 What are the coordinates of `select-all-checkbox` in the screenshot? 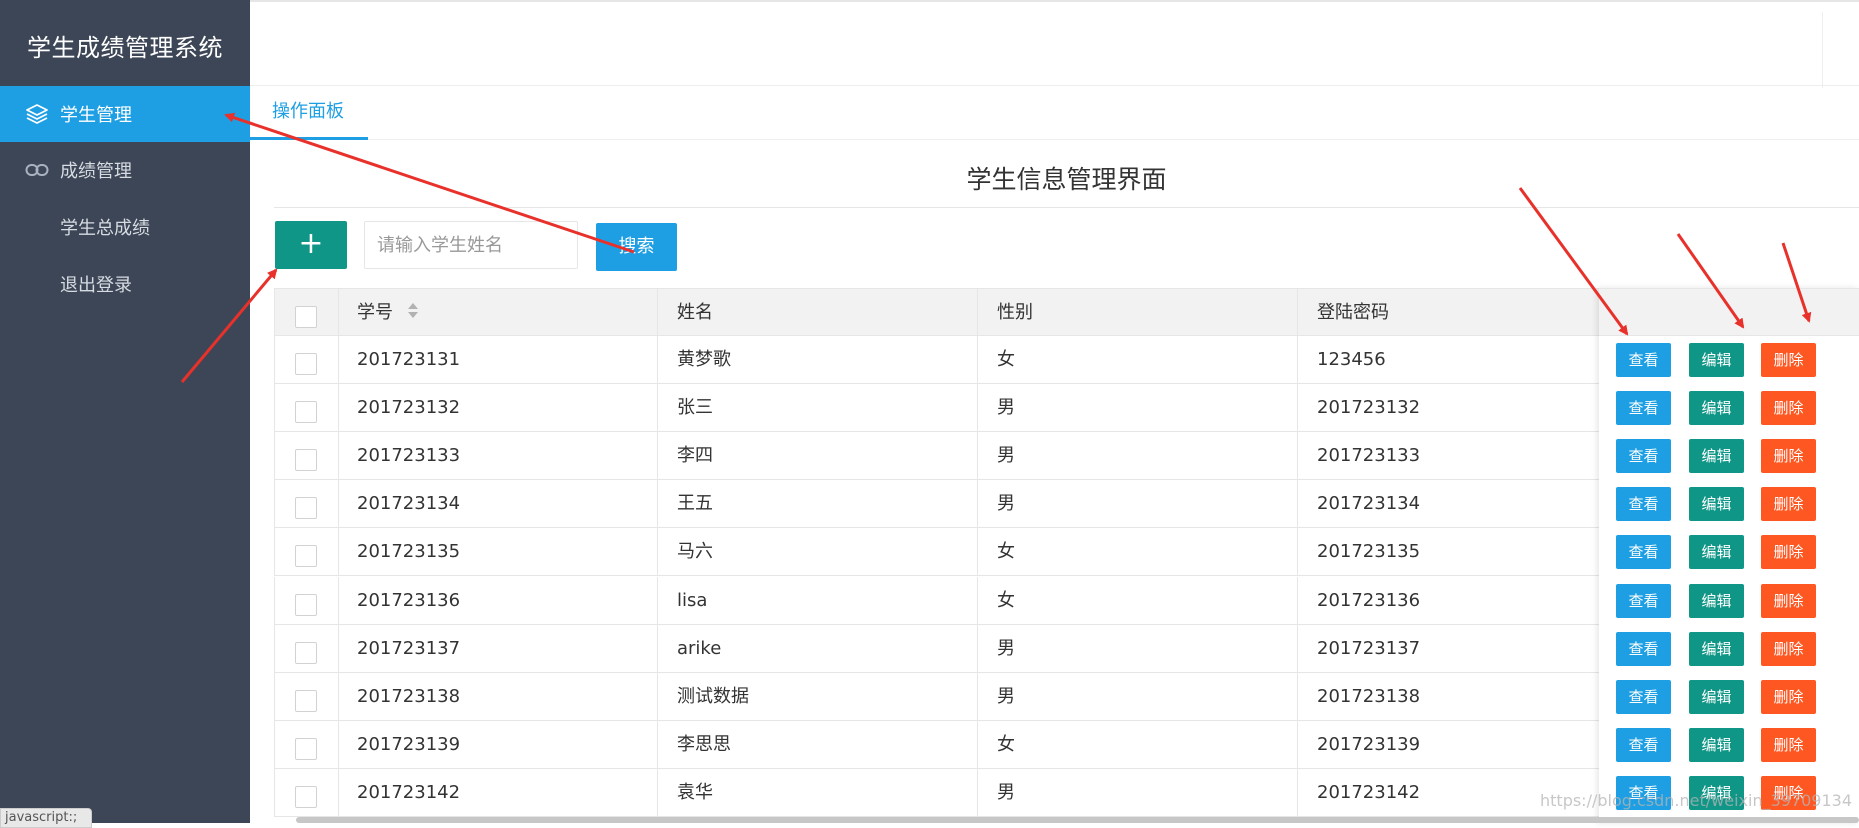 It's located at (306, 317).